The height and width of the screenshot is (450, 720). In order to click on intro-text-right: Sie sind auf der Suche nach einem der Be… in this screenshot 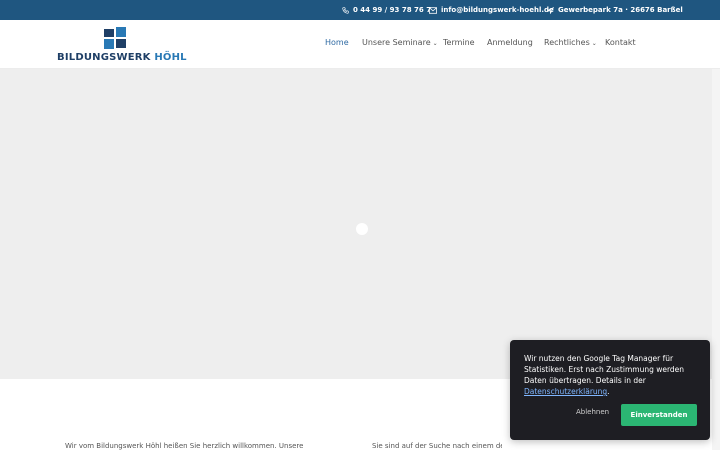, I will do `click(437, 446)`.